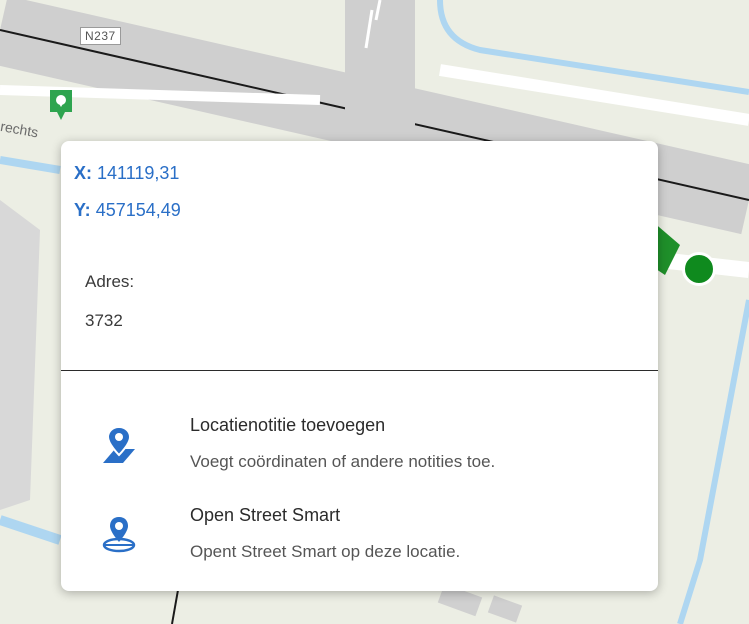 This screenshot has width=749, height=624. What do you see at coordinates (82, 210) in the screenshot?
I see `y-label: Y:` at bounding box center [82, 210].